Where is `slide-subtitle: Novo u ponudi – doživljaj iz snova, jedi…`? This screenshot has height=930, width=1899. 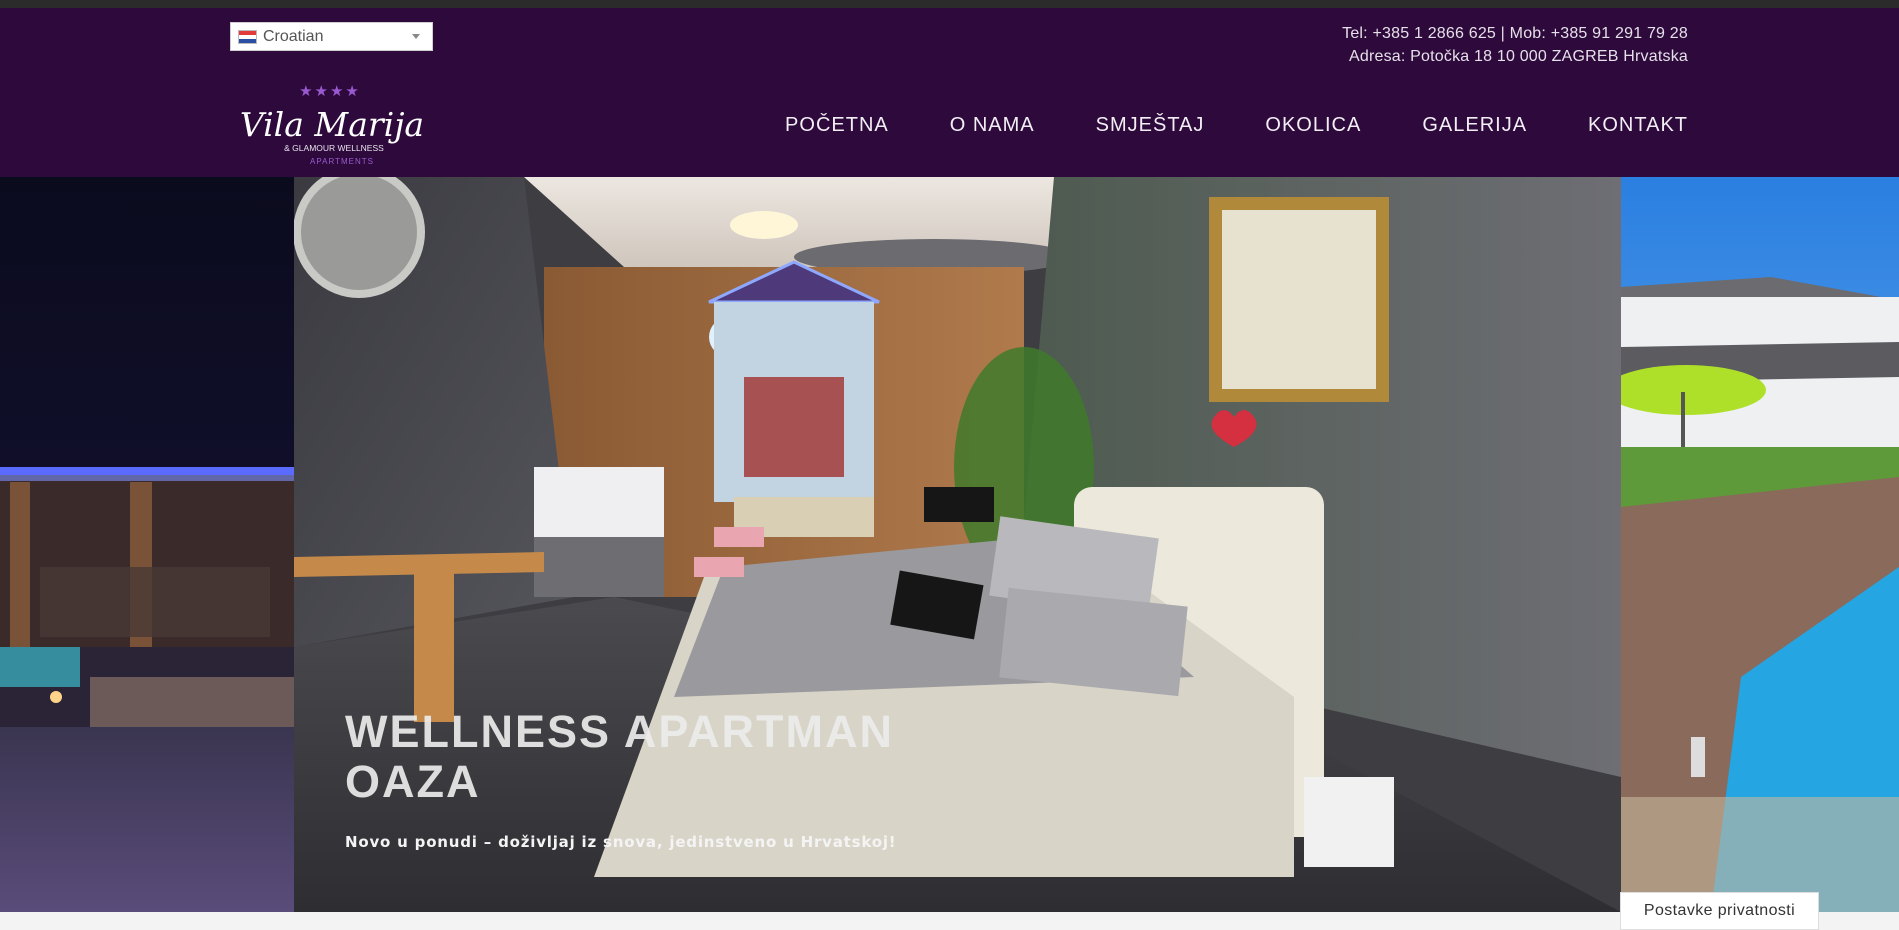
slide-subtitle: Novo u ponudi – doživljaj iz snova, jedi… is located at coordinates (621, 842).